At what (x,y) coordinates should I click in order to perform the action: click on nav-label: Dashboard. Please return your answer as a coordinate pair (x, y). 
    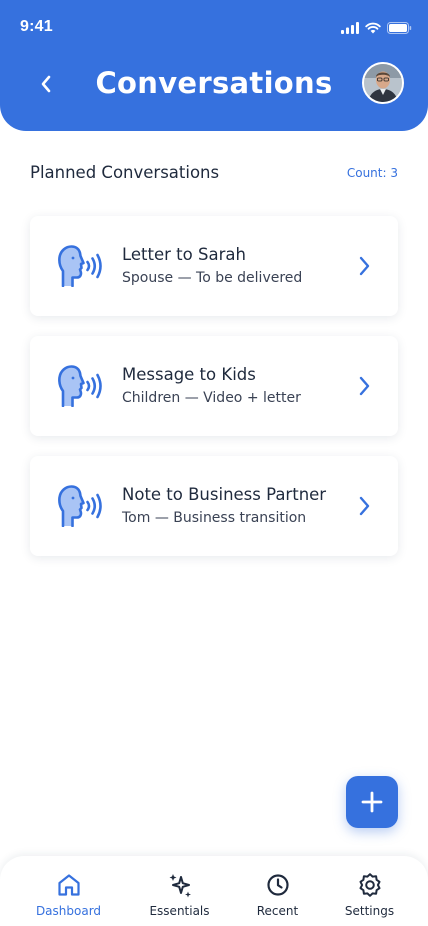
    Looking at the image, I should click on (68, 911).